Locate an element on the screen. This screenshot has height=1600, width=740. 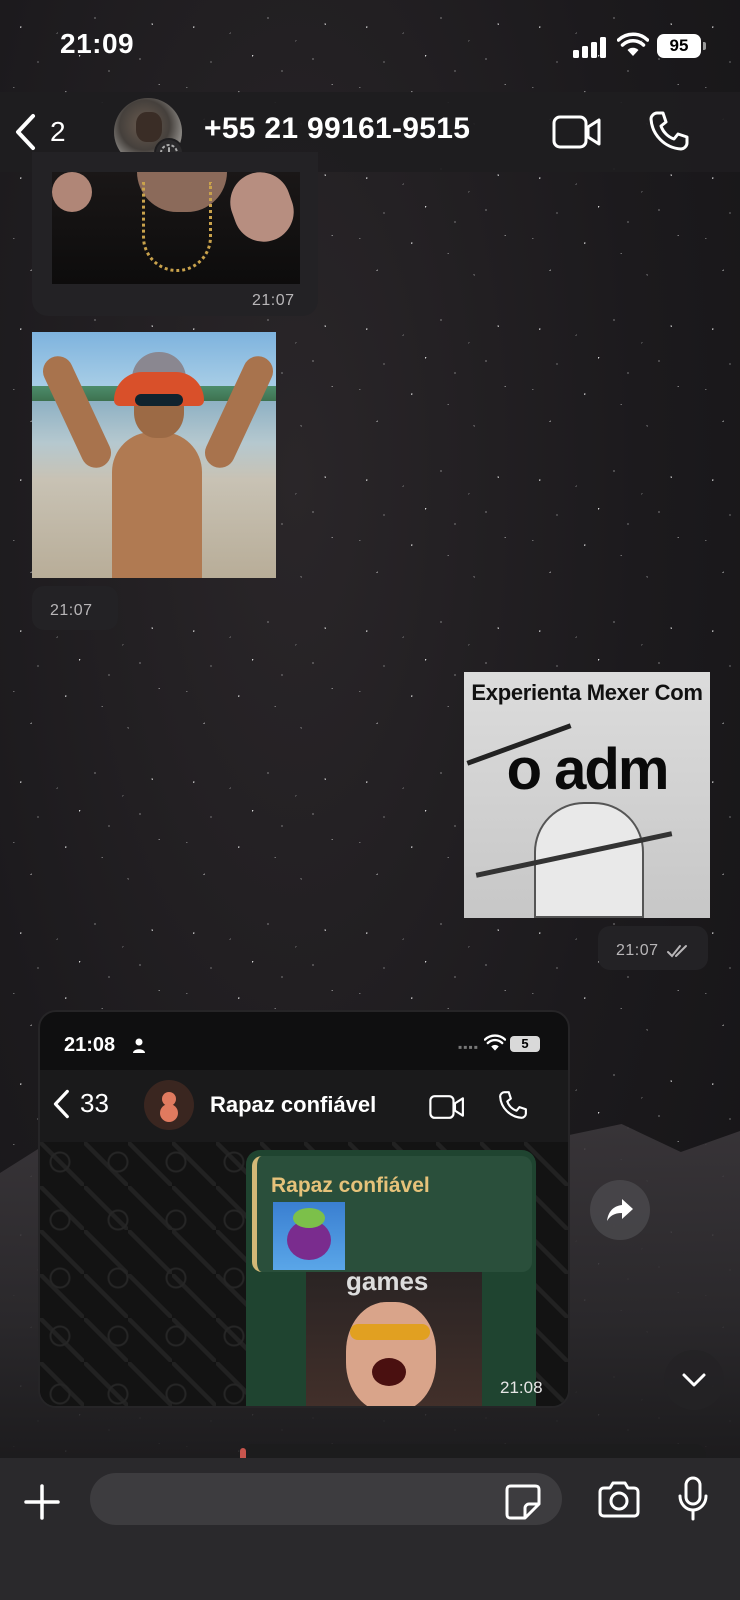
image-message-photo is located at coordinates (176, 228).